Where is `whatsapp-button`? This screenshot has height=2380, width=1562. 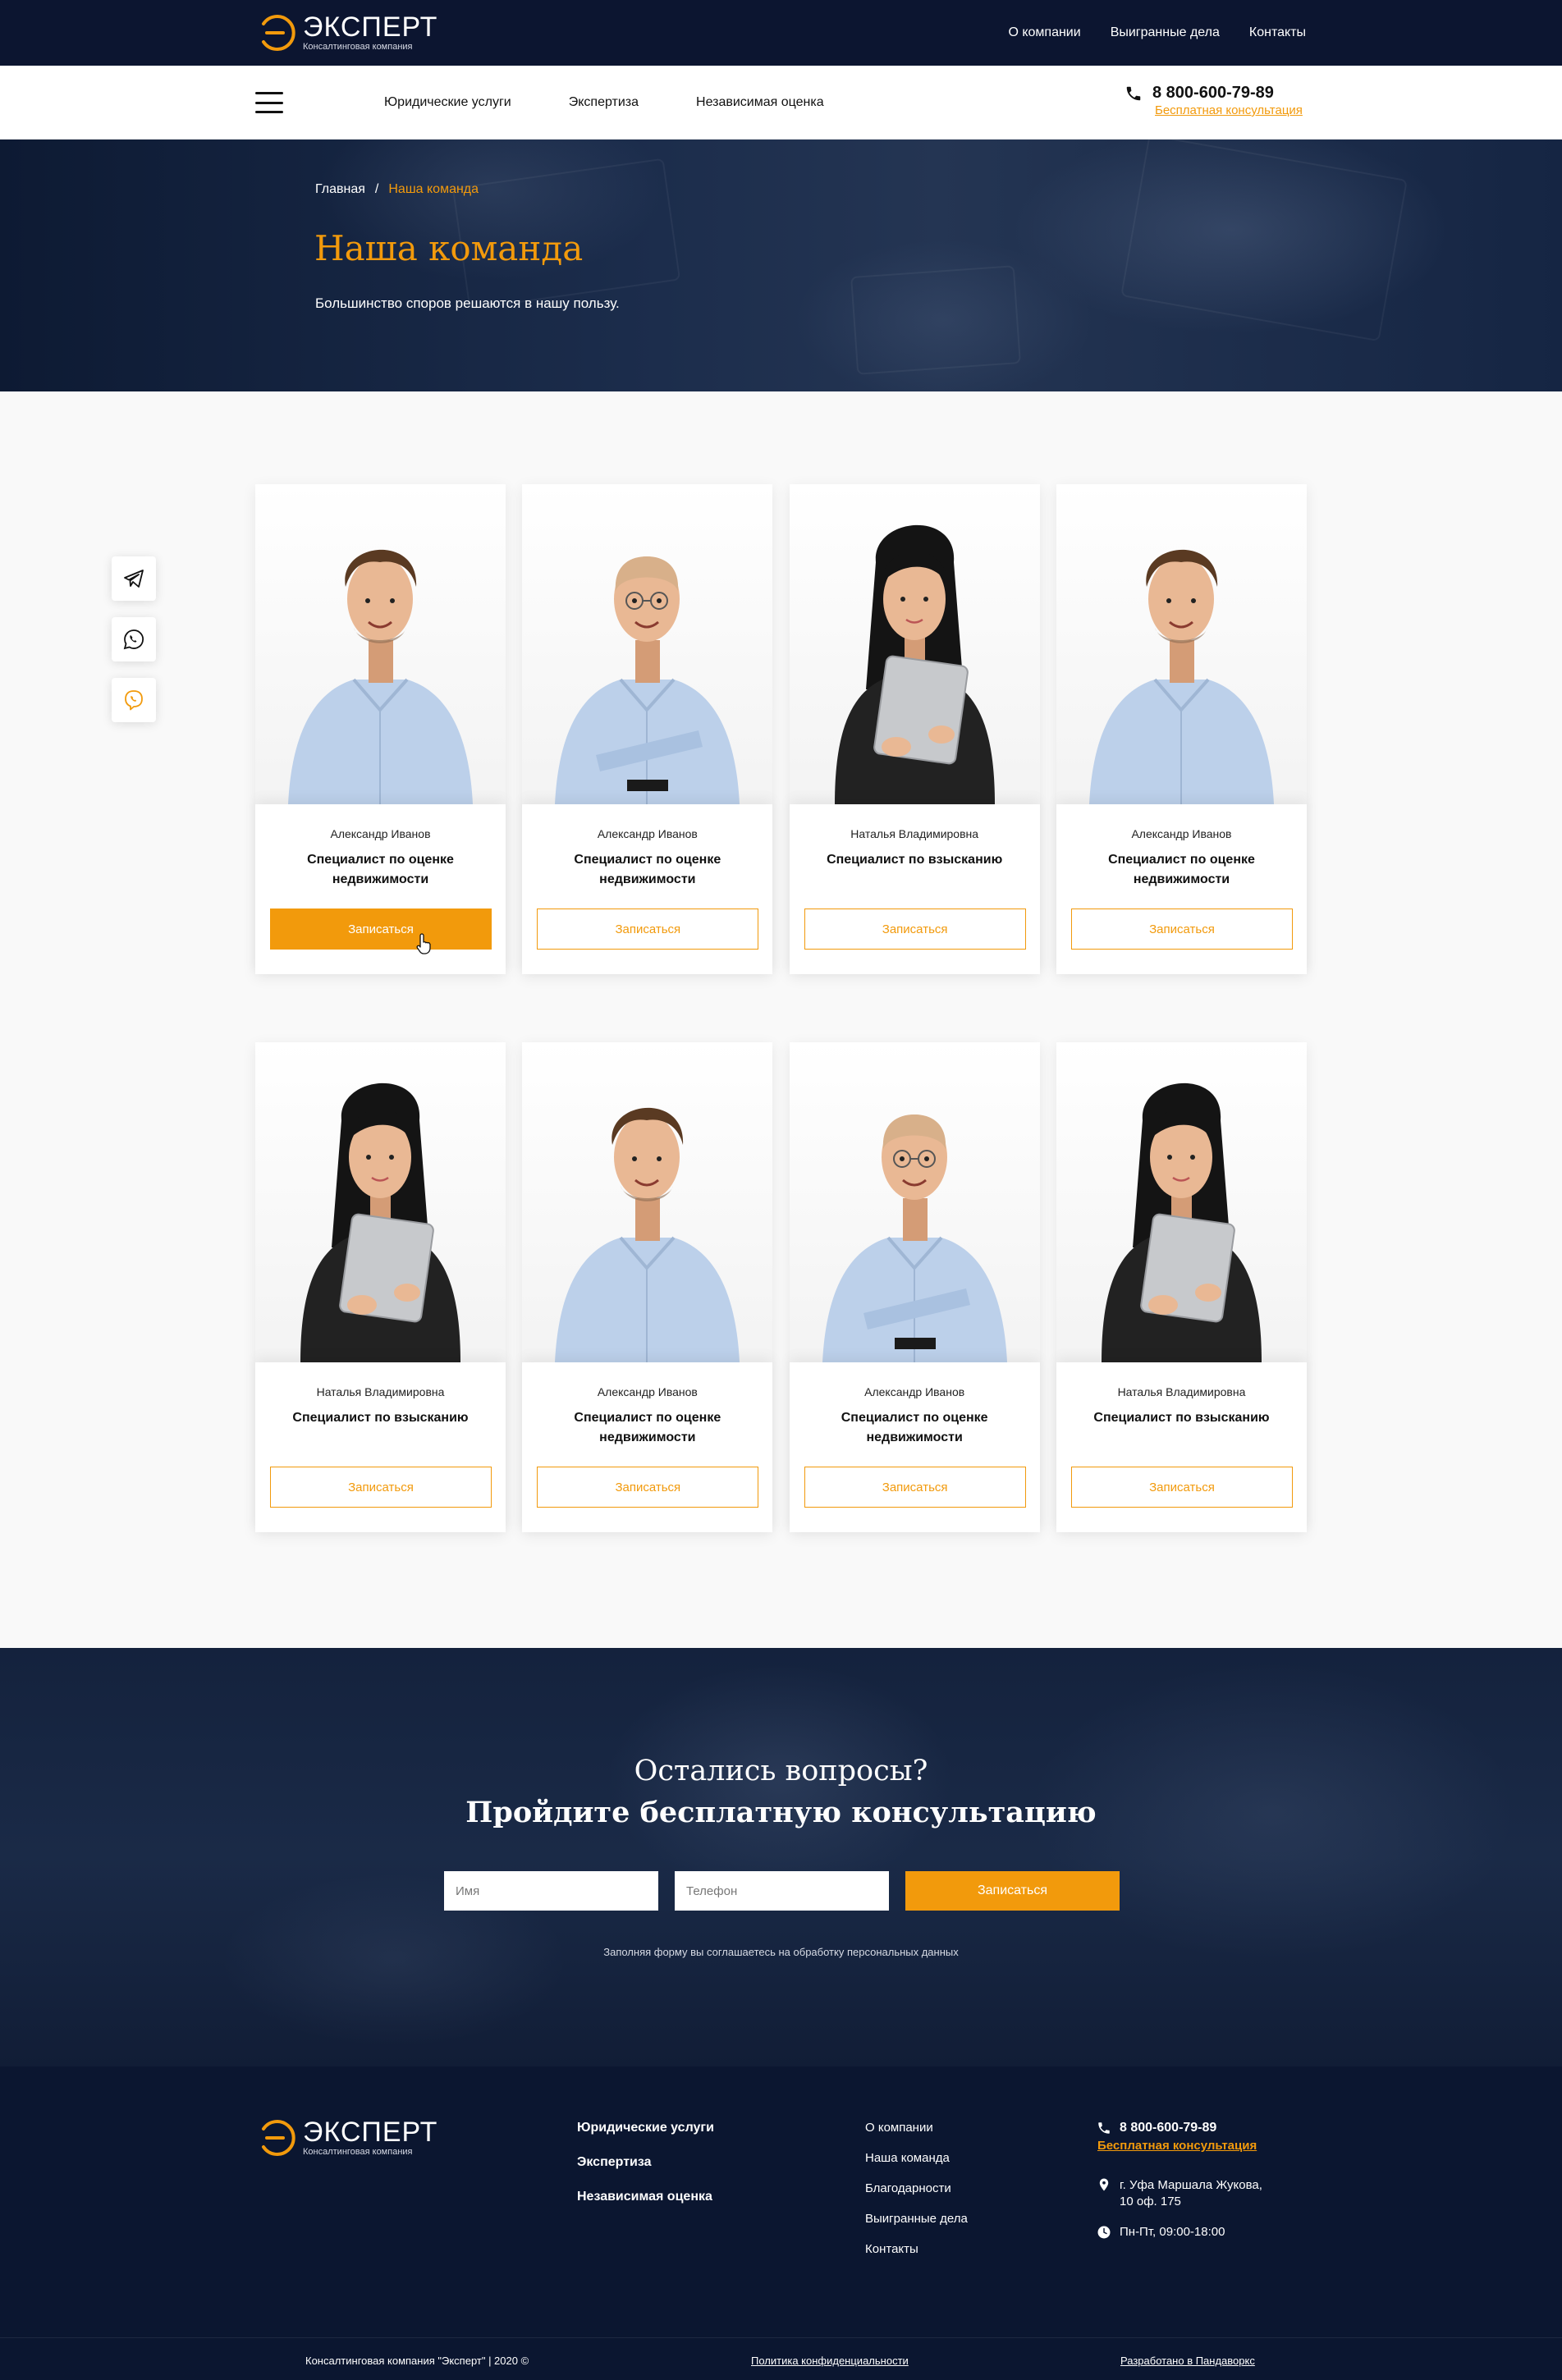 whatsapp-button is located at coordinates (134, 639).